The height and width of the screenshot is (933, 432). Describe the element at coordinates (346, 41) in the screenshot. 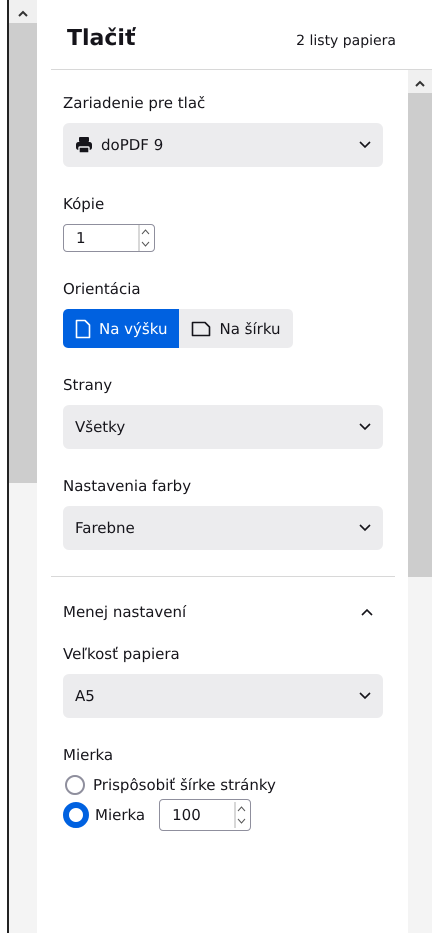

I see `sheet-count: 2 listy papiera` at that location.